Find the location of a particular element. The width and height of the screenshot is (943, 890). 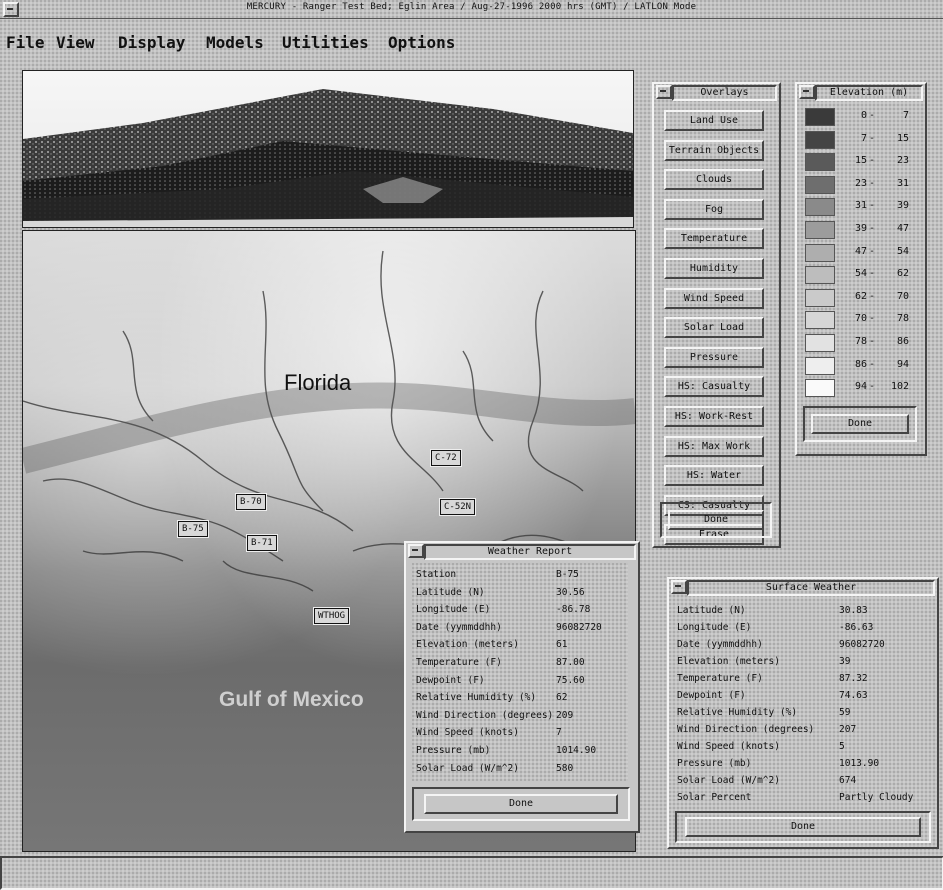

overlay-hs-max-work-button: HS: Max Work is located at coordinates (714, 446).